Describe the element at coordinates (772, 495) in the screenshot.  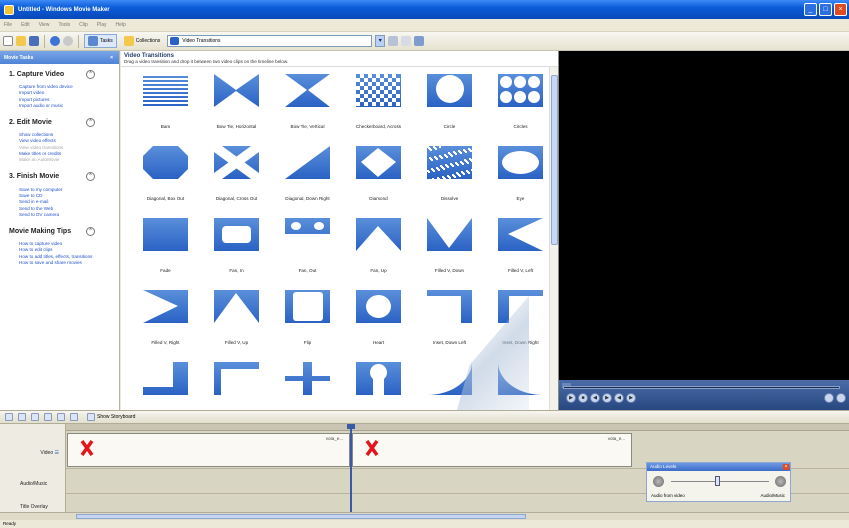
I see `audio-music-label: Audio/Music` at that location.